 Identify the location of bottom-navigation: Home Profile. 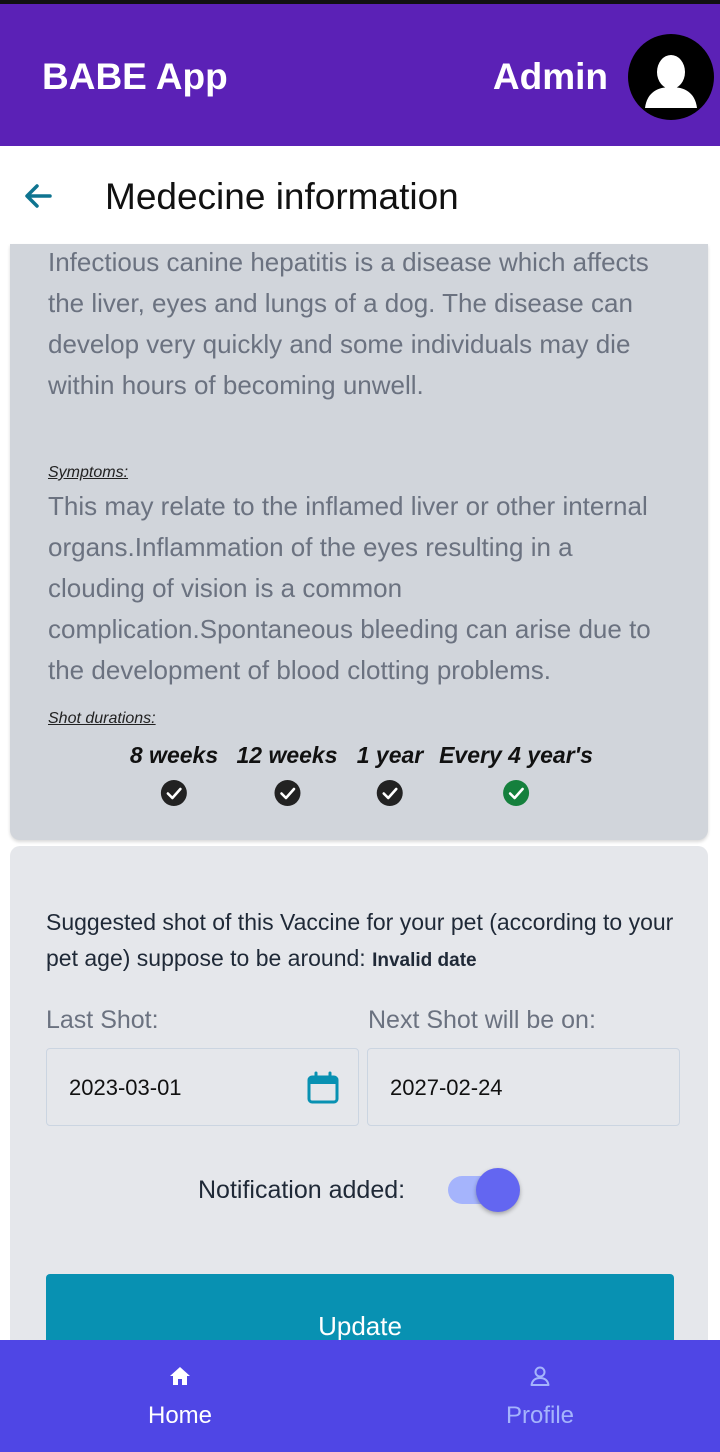
(360, 1396).